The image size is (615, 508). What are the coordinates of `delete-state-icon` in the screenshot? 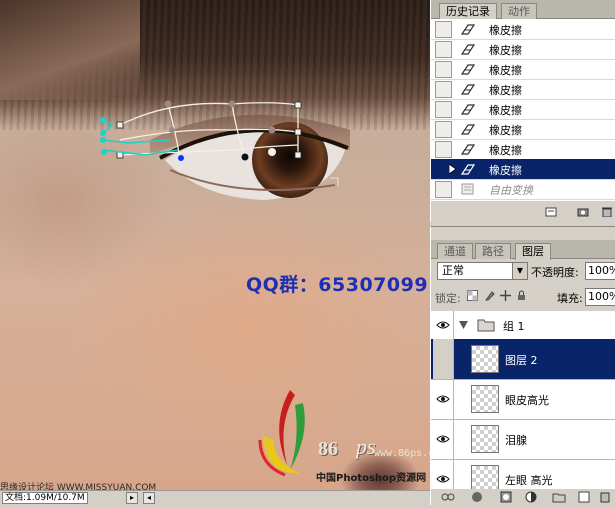 It's located at (607, 212).